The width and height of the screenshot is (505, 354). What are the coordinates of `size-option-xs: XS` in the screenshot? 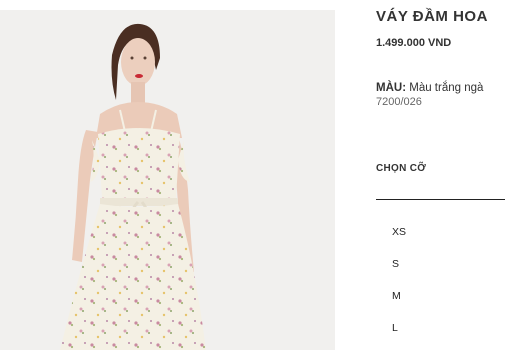 It's located at (399, 242).